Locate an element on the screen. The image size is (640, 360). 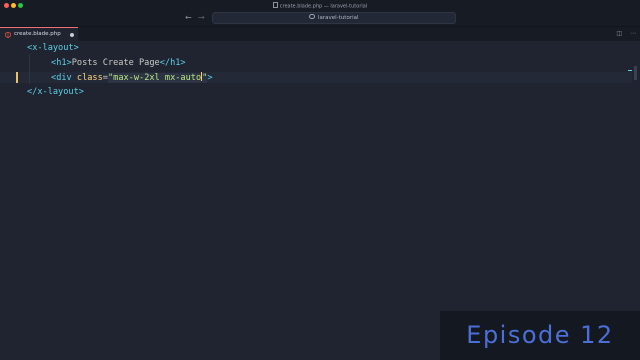
laravel-icon is located at coordinates (8, 35).